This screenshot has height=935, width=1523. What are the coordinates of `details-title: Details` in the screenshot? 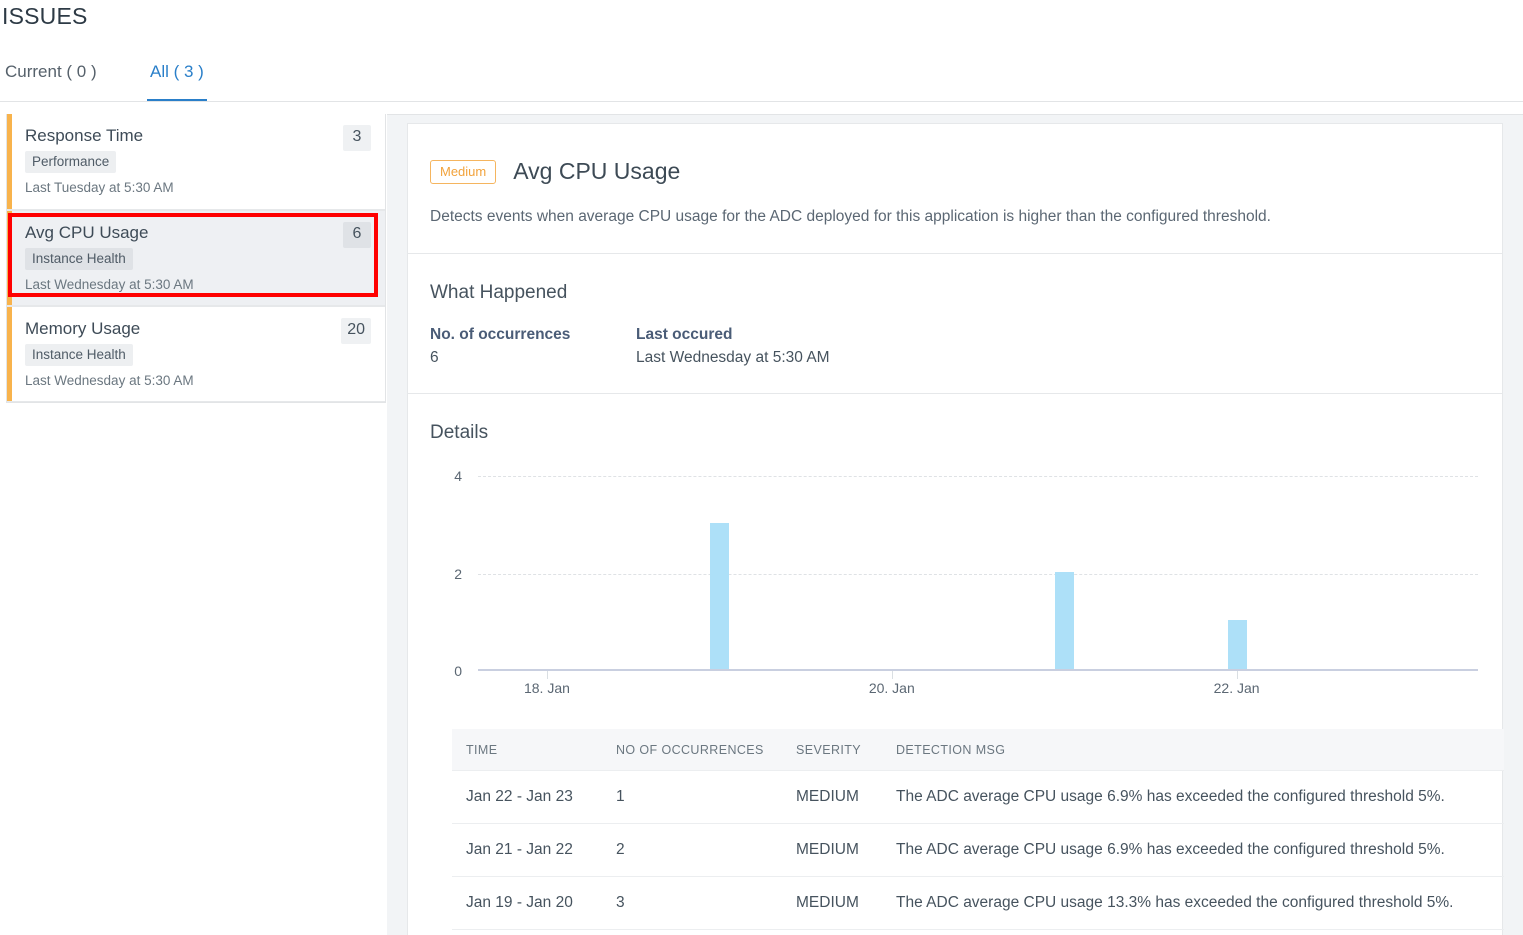 It's located at (459, 432).